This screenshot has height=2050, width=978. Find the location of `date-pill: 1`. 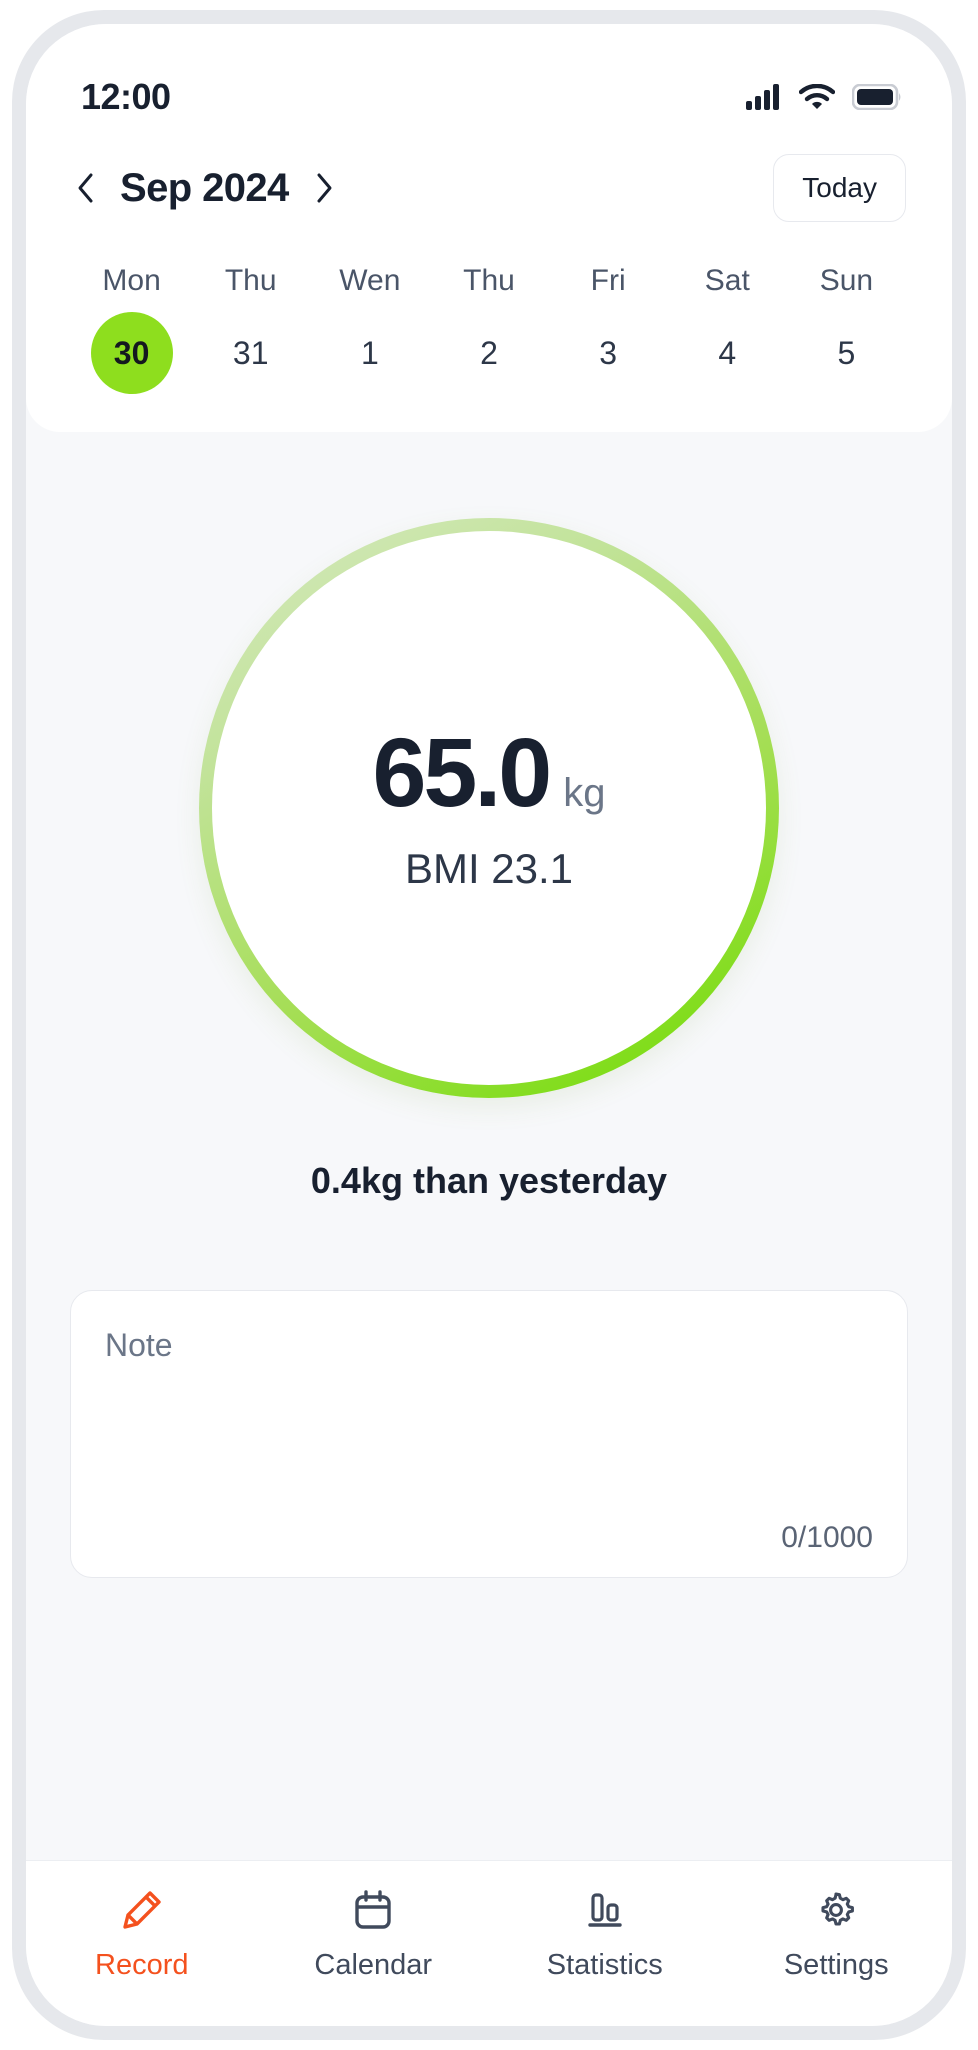

date-pill: 1 is located at coordinates (370, 353).